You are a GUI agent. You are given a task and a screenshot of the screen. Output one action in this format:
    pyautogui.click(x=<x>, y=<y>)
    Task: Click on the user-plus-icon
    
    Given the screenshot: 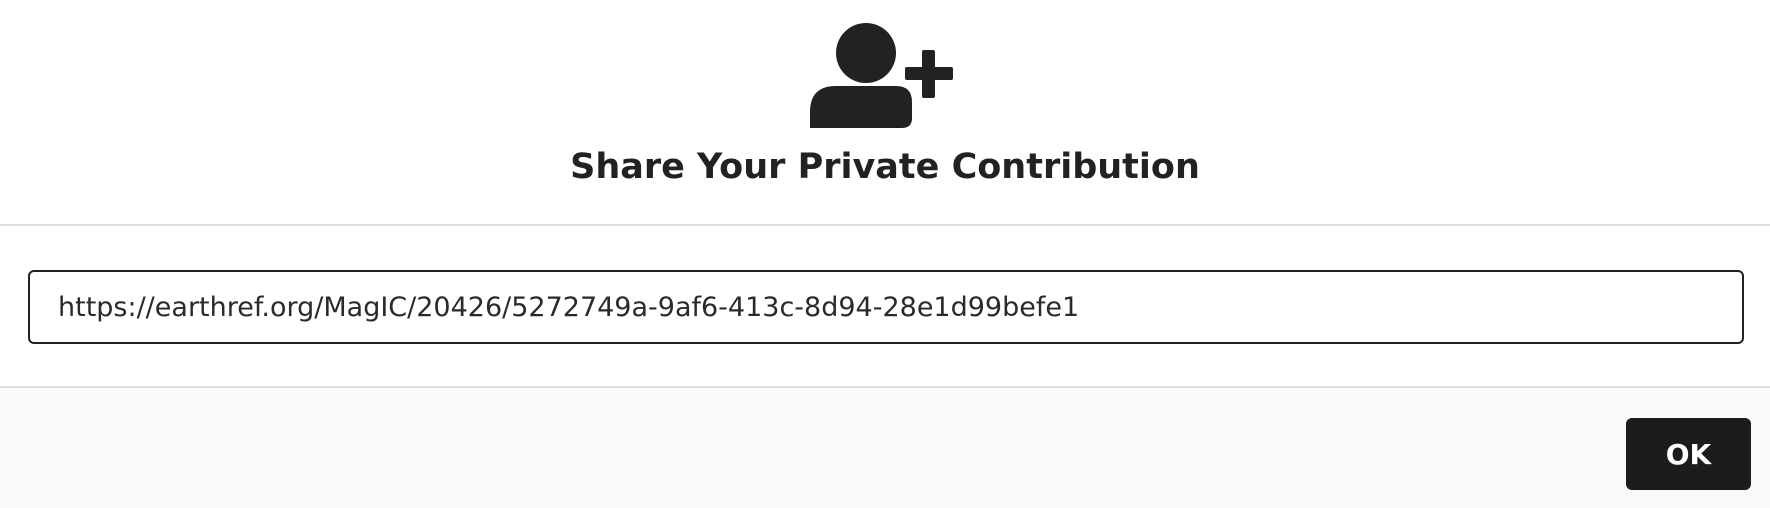 What is the action you would take?
    pyautogui.click(x=881, y=75)
    